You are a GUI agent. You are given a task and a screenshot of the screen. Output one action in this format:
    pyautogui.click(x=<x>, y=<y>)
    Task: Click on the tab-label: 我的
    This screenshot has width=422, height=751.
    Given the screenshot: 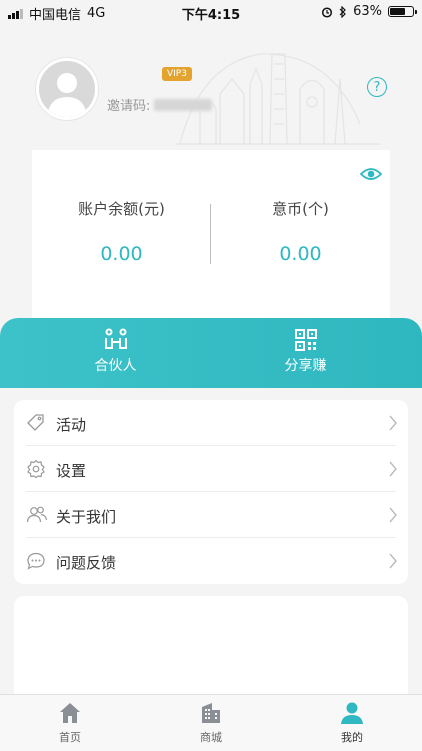 What is the action you would take?
    pyautogui.click(x=352, y=737)
    